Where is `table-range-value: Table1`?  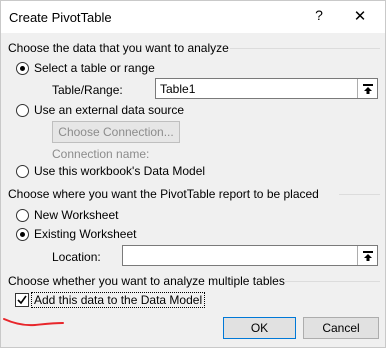 table-range-value: Table1 is located at coordinates (178, 89).